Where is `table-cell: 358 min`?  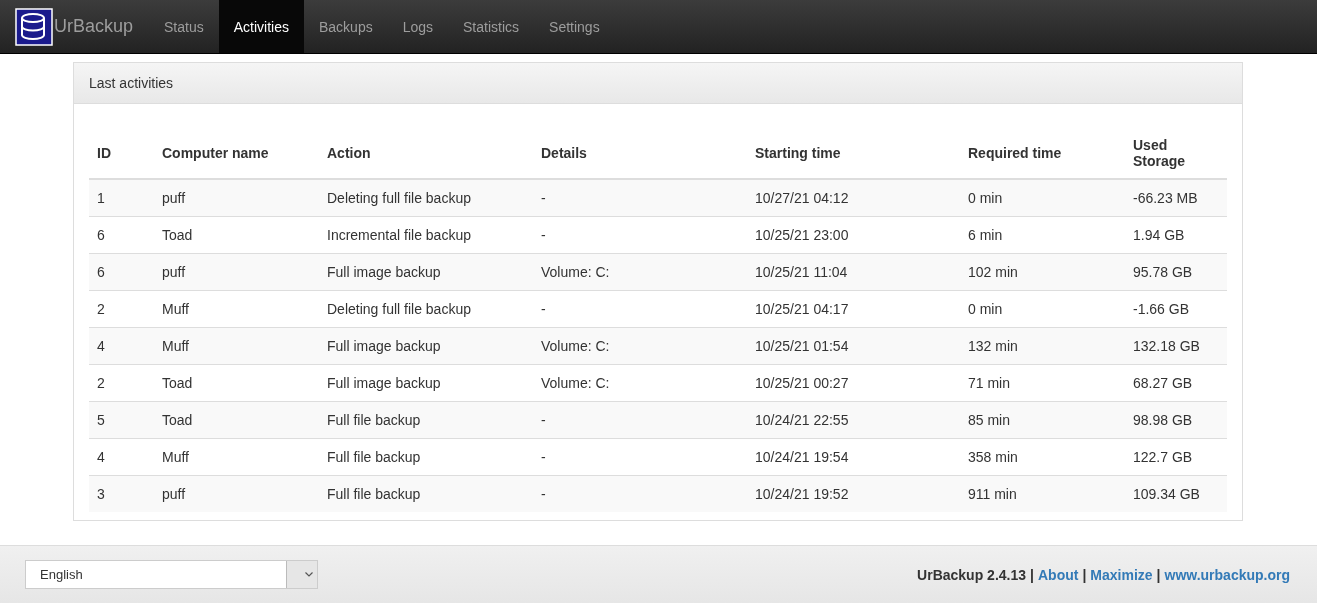 table-cell: 358 min is located at coordinates (1042, 457).